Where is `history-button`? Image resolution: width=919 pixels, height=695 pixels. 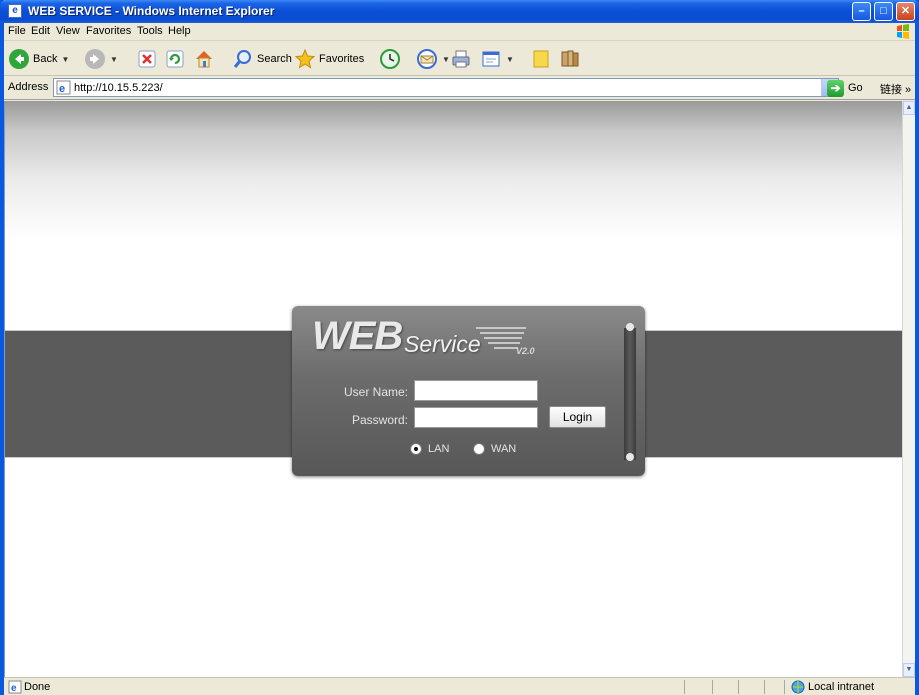 history-button is located at coordinates (390, 59).